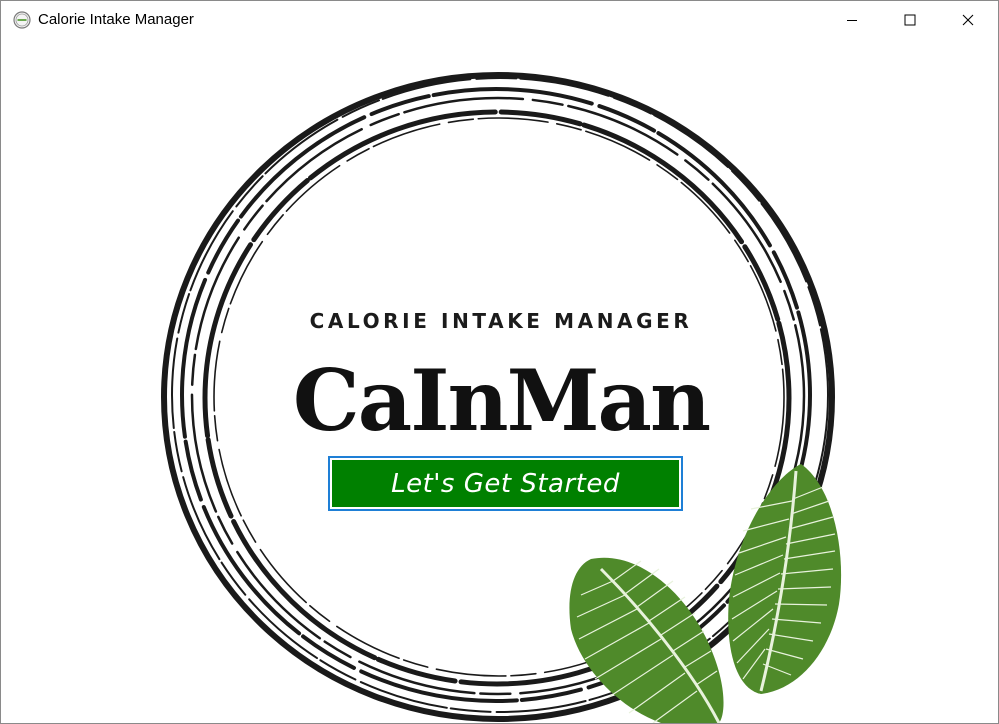  I want to click on minimize-icon, so click(852, 20).